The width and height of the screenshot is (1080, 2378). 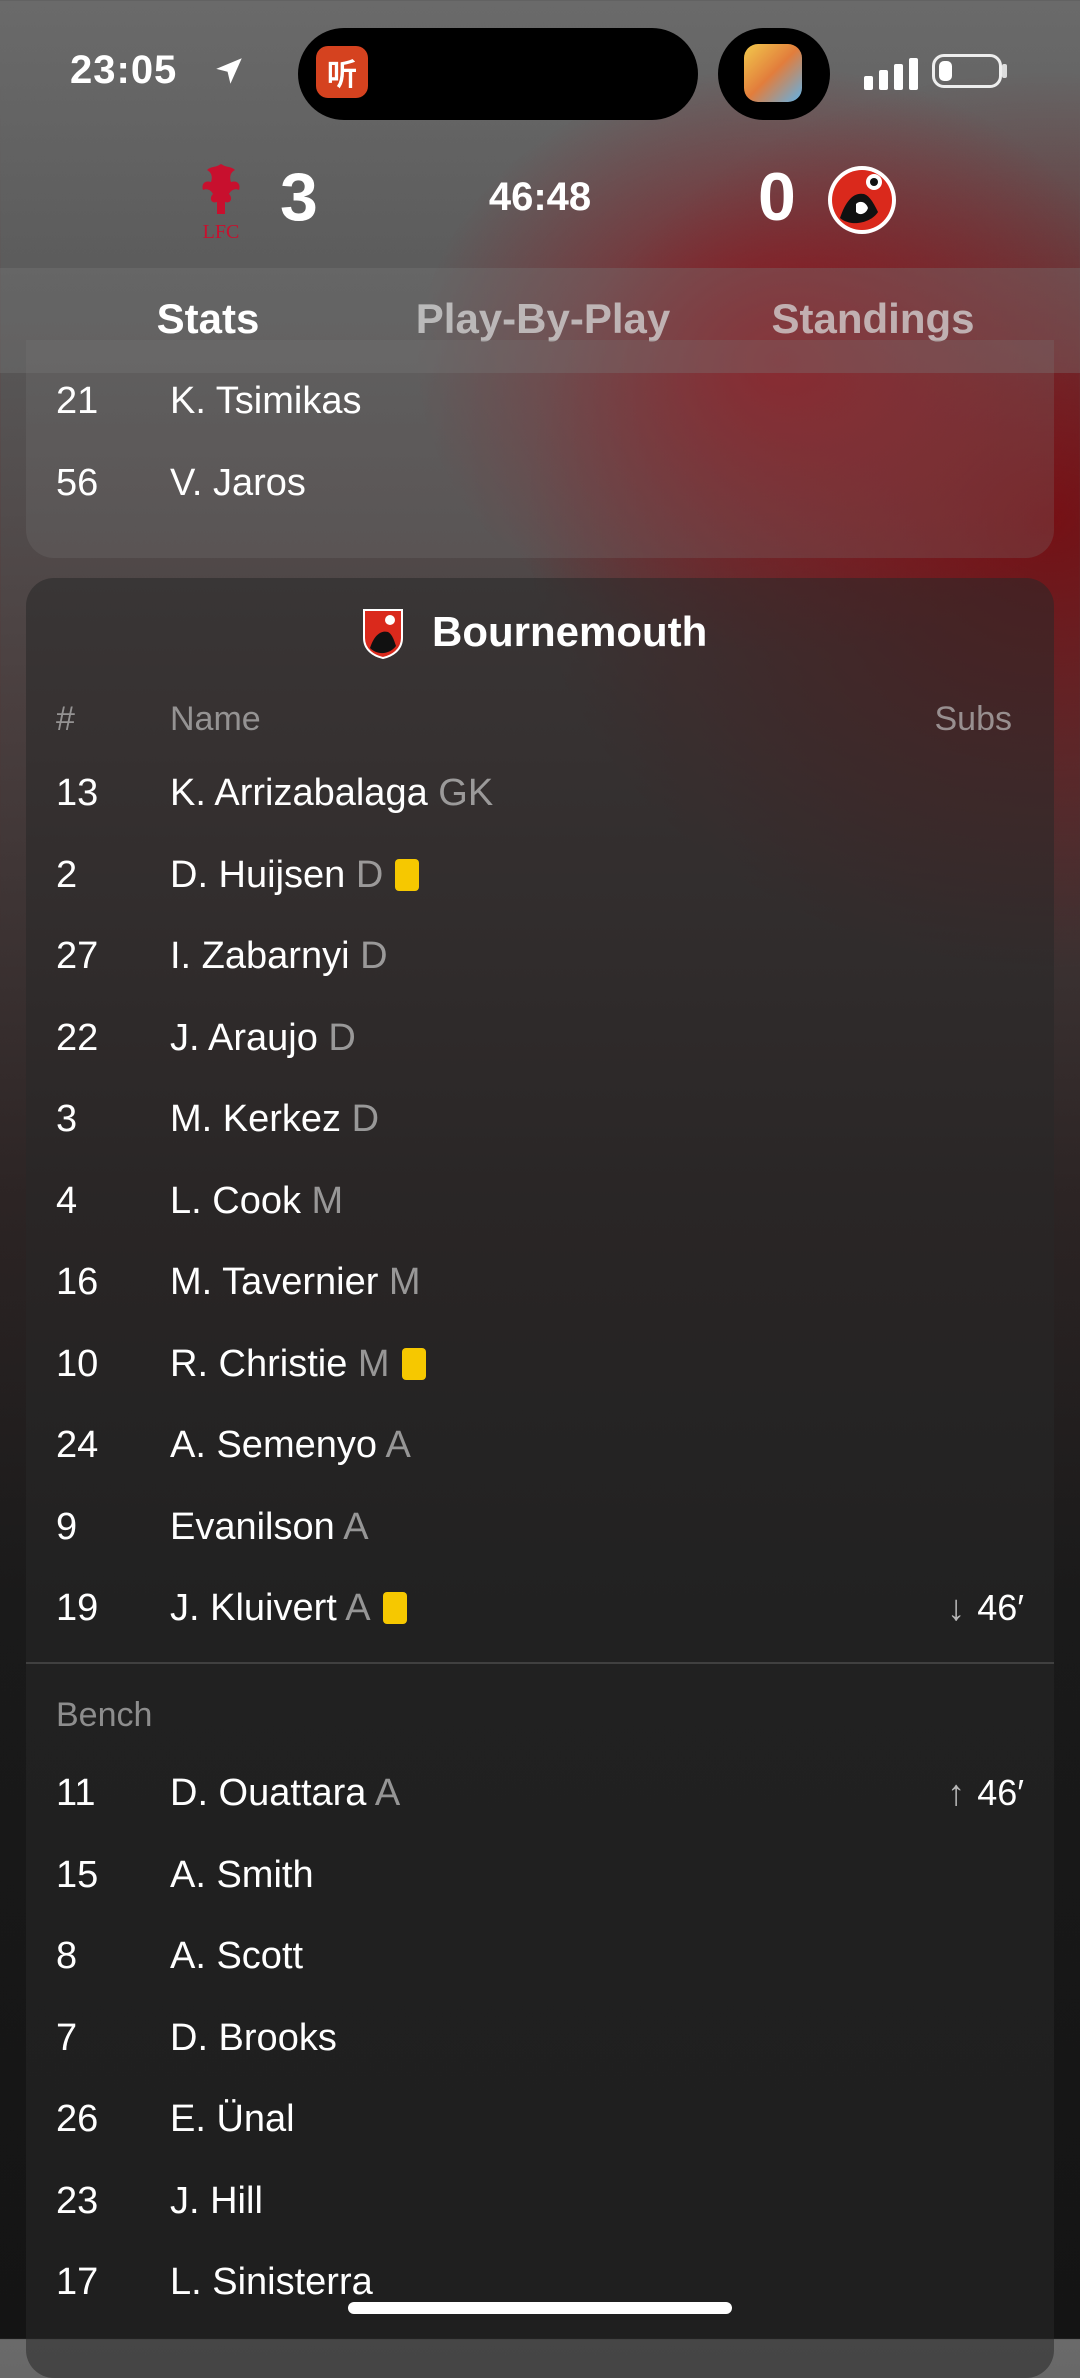 I want to click on player-row: D. Ouattara A, so click(x=285, y=1793).